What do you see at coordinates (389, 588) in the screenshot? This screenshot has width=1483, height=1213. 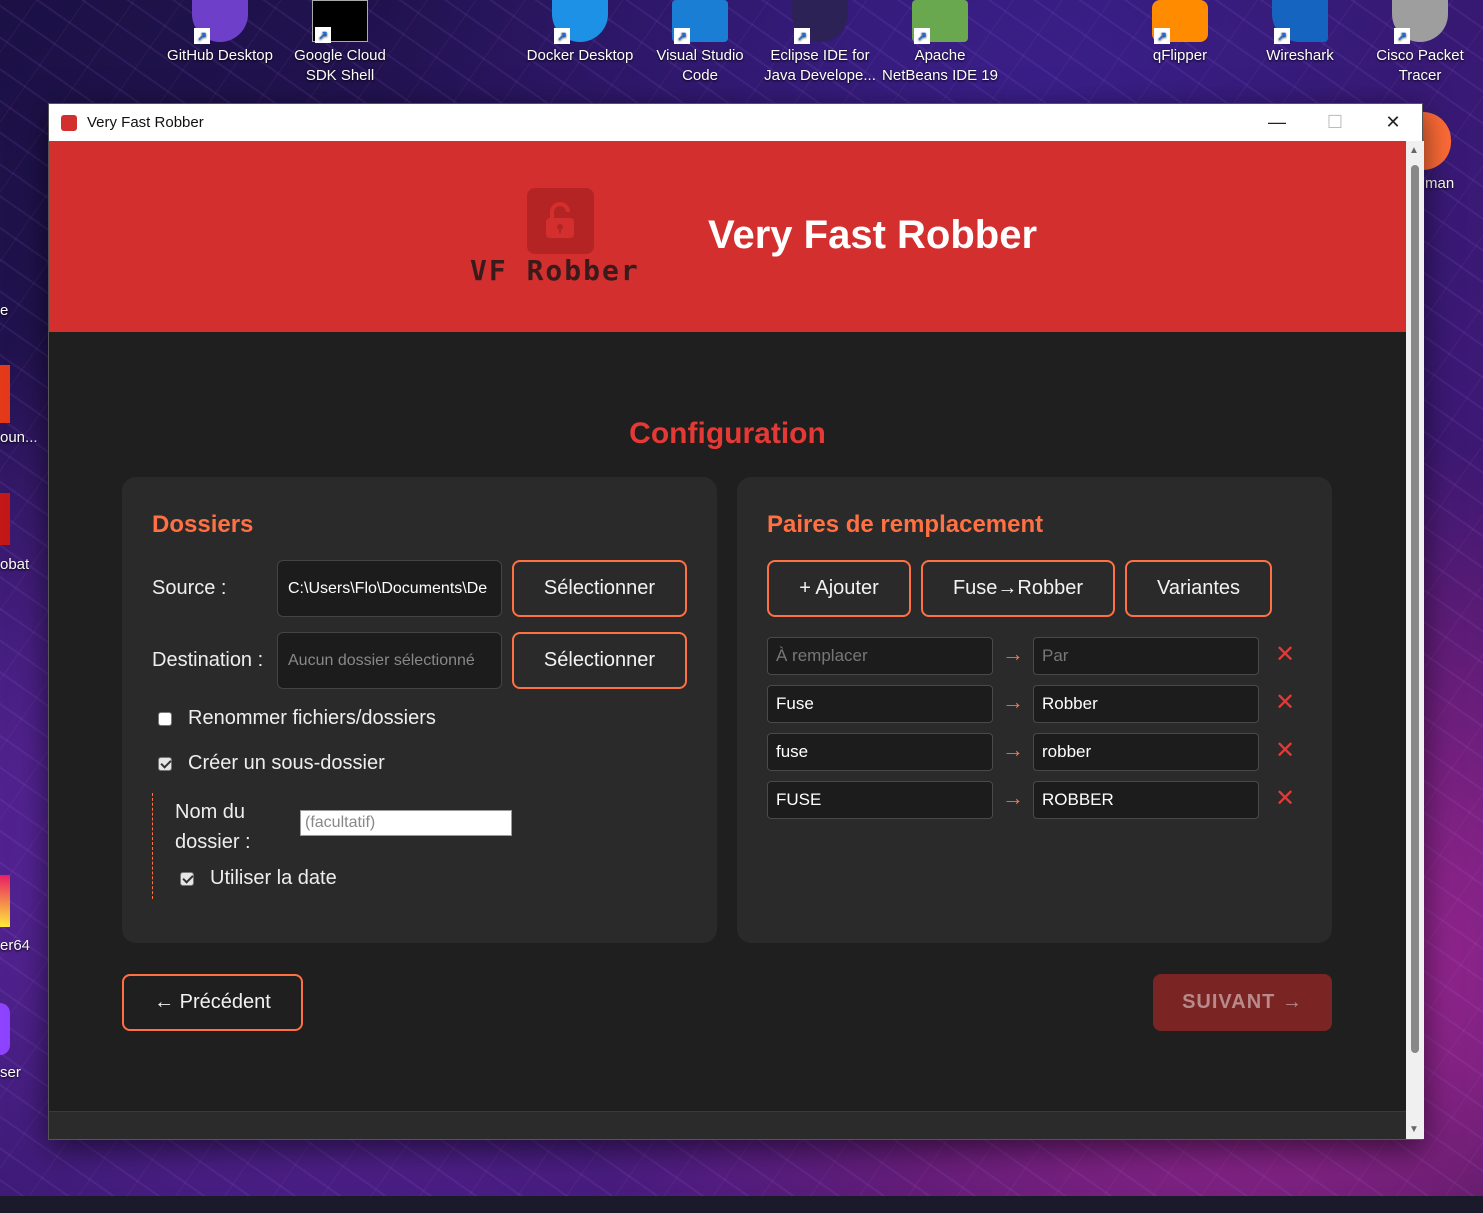 I see `source-path-field: C:\Users\Flo\Documents\De` at bounding box center [389, 588].